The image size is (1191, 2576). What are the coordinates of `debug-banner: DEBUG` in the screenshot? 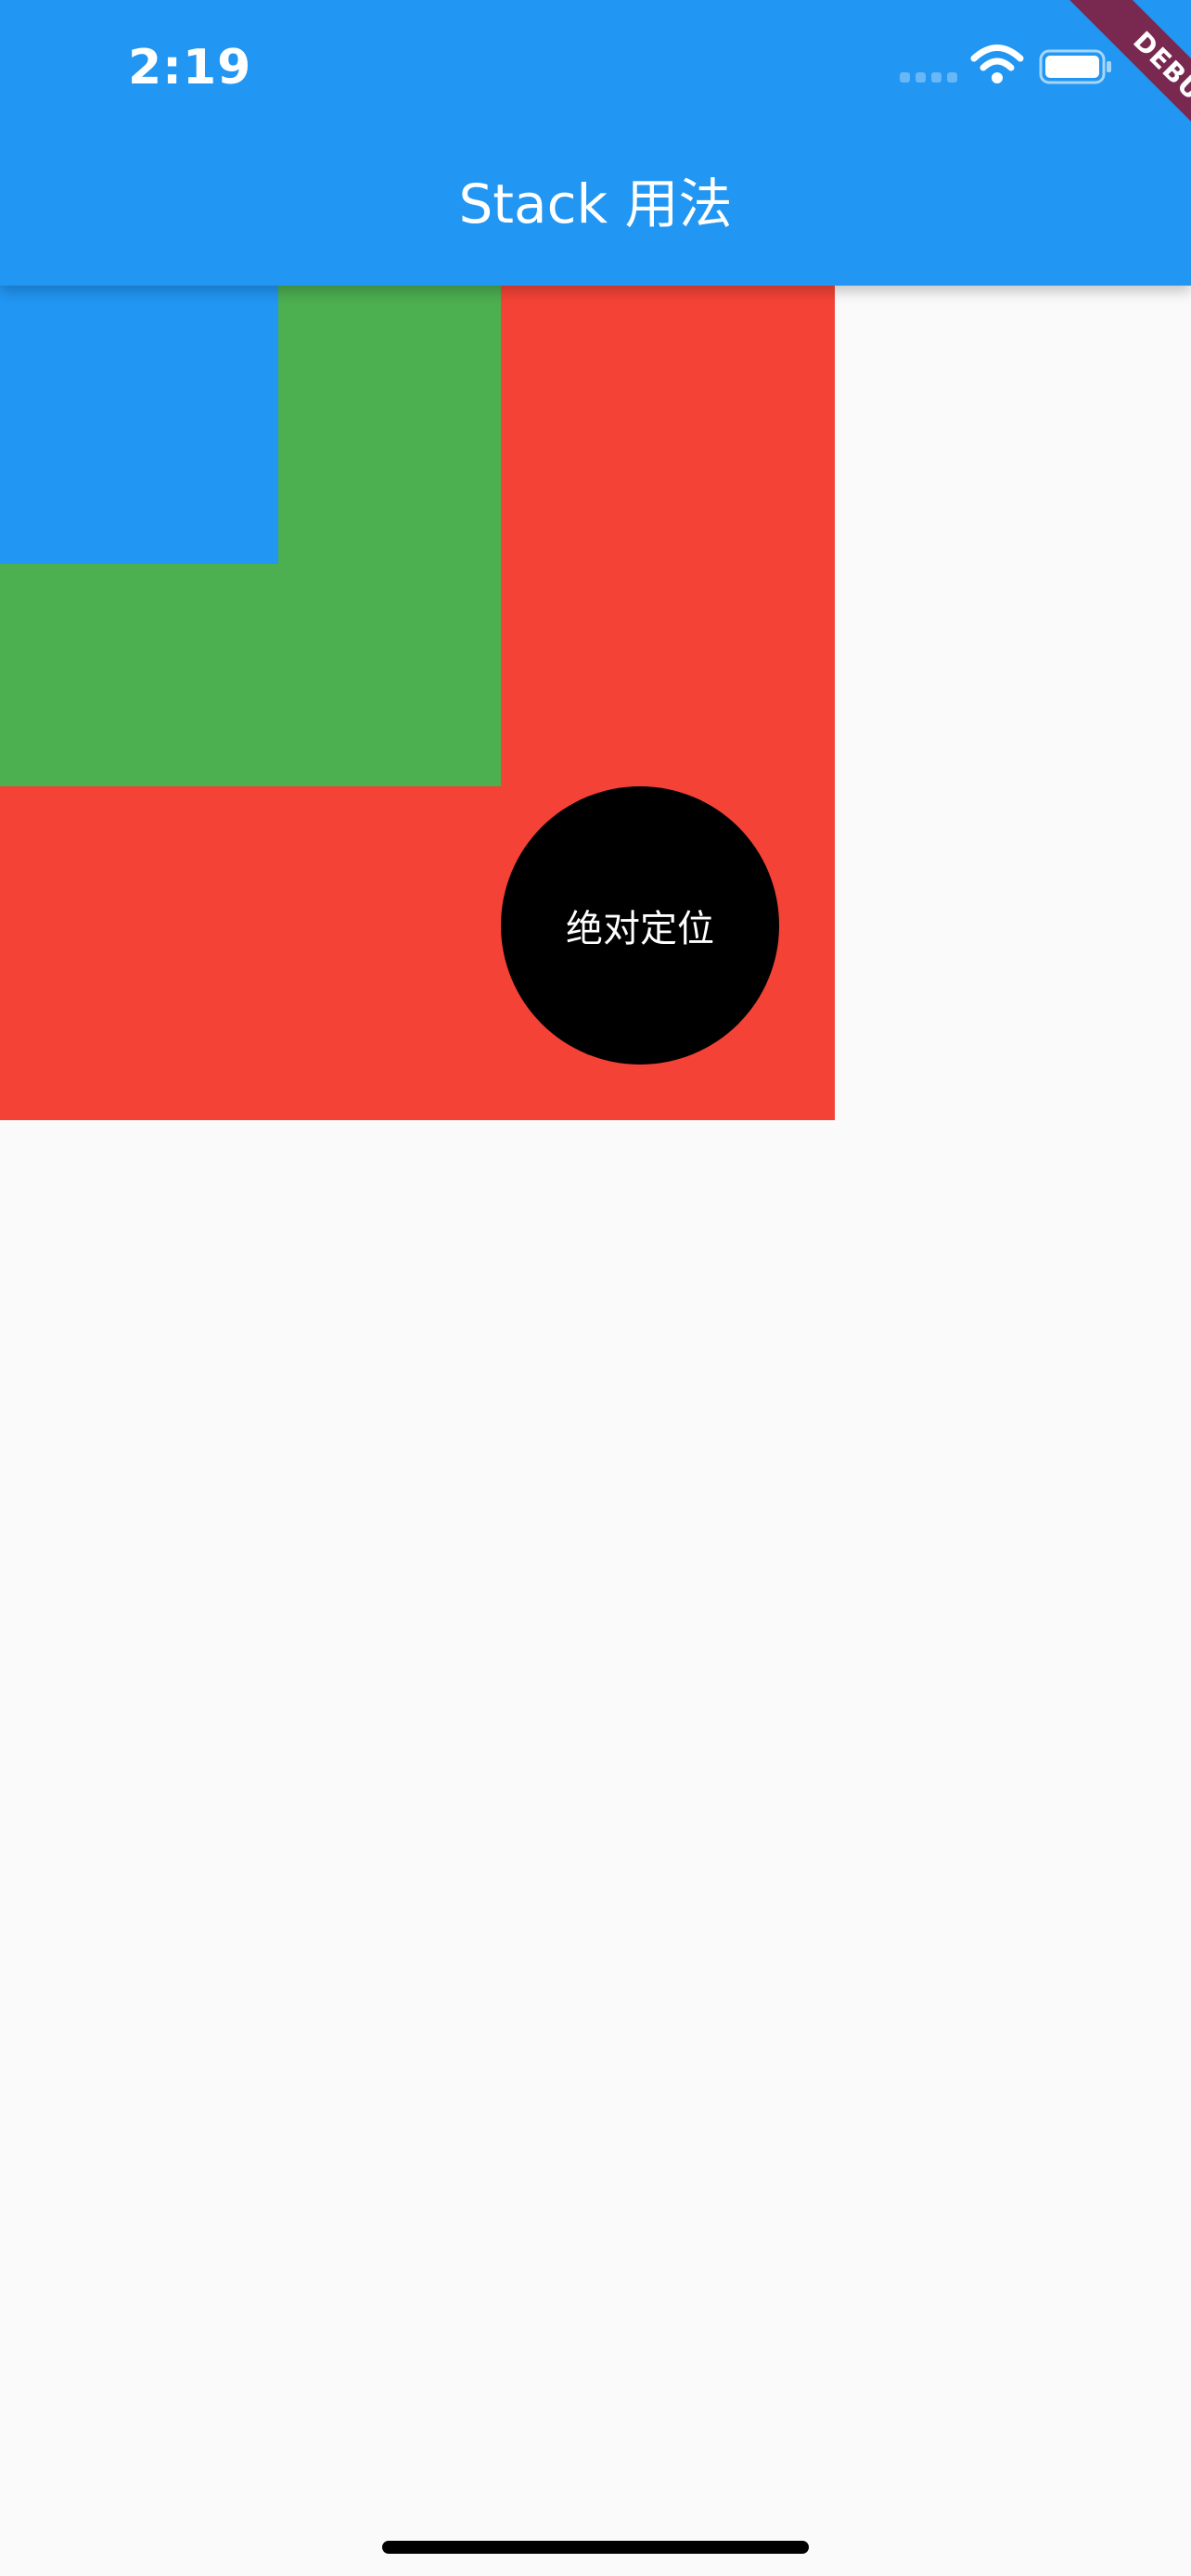 It's located at (1098, 92).